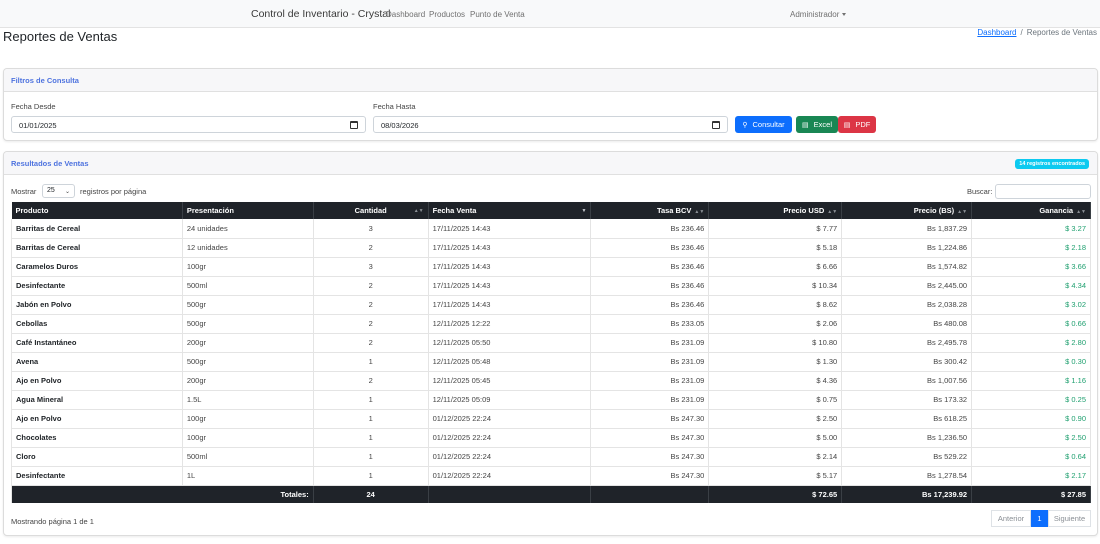  Describe the element at coordinates (405, 14) in the screenshot. I see `nav-link-dashboard: Dashboard` at that location.